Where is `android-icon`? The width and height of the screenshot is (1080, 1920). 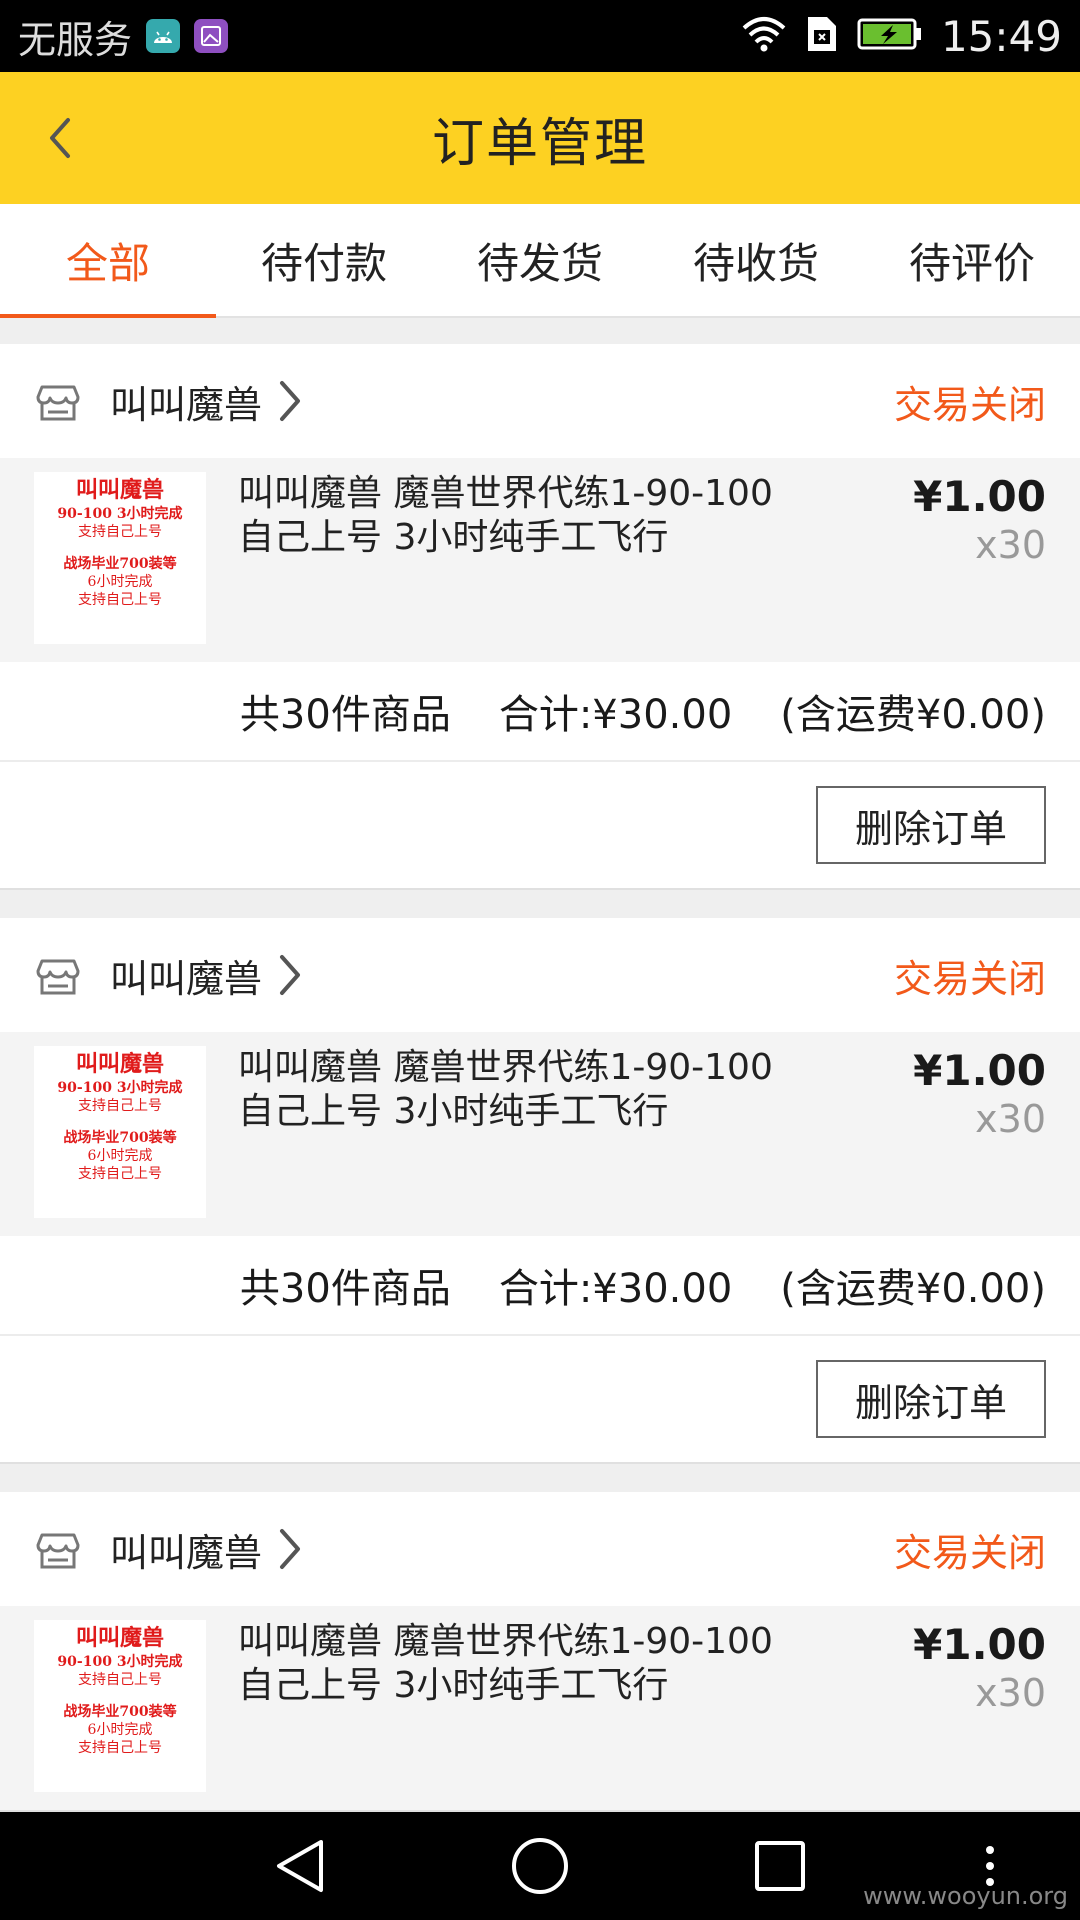 android-icon is located at coordinates (163, 36).